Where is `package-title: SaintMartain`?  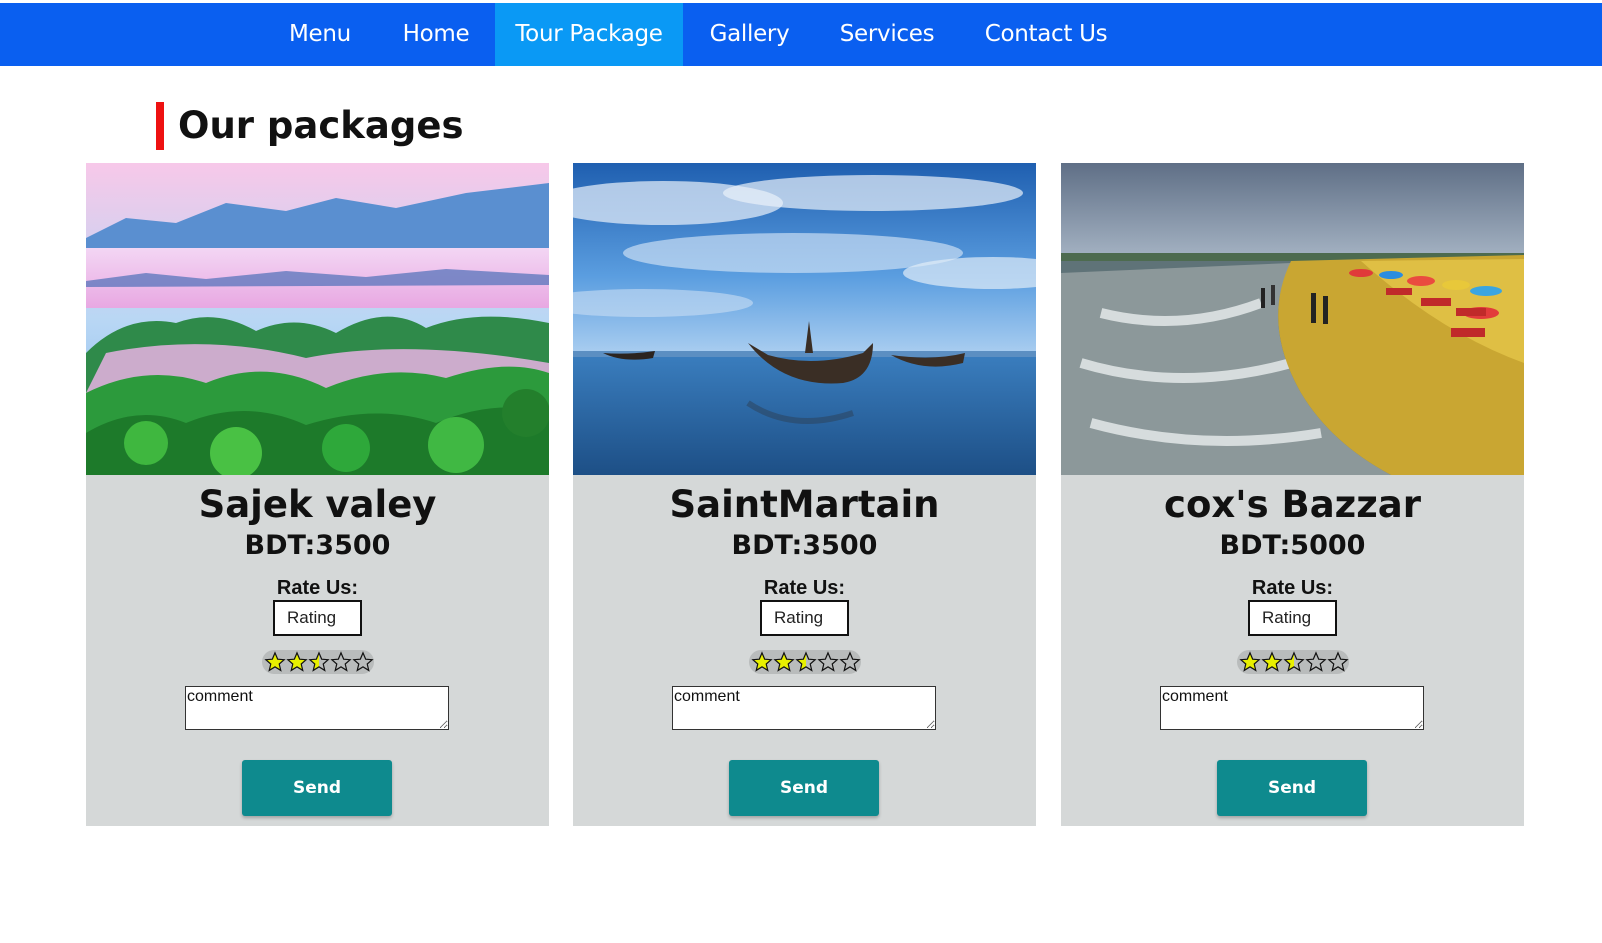 package-title: SaintMartain is located at coordinates (804, 504).